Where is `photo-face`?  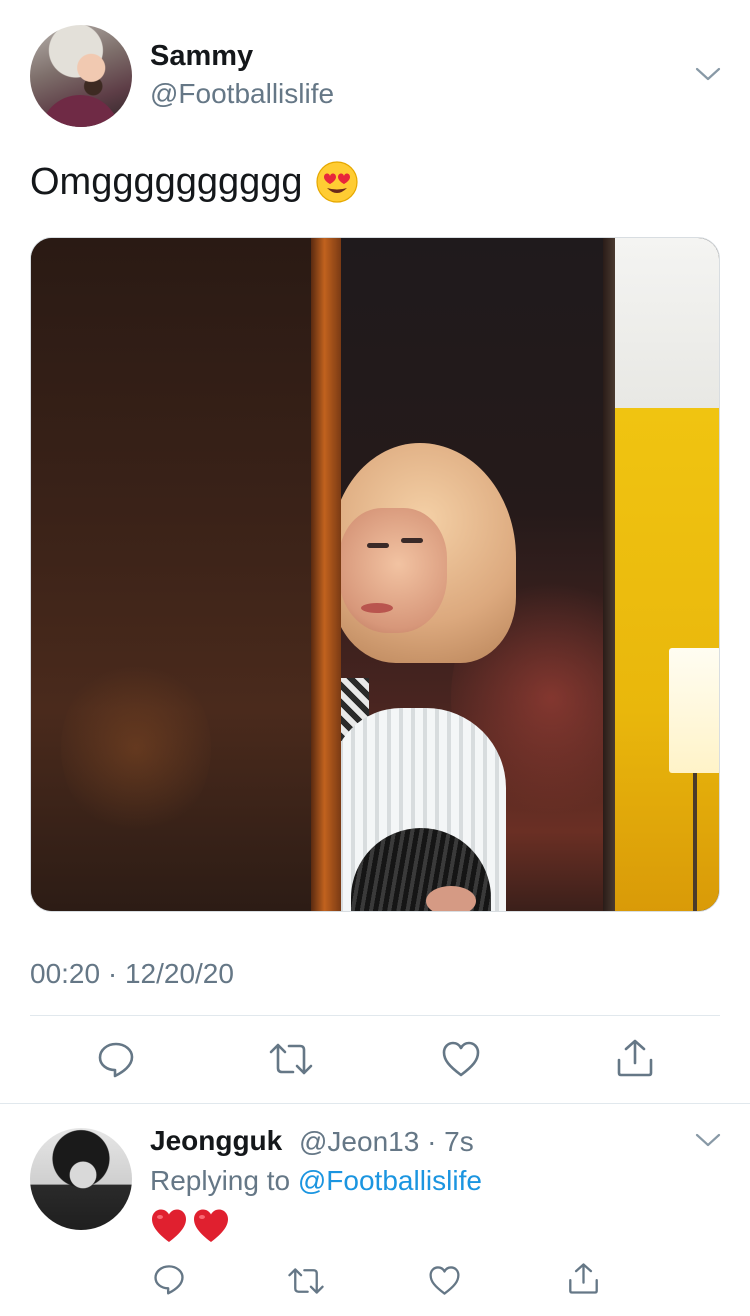
photo-face is located at coordinates (393, 570).